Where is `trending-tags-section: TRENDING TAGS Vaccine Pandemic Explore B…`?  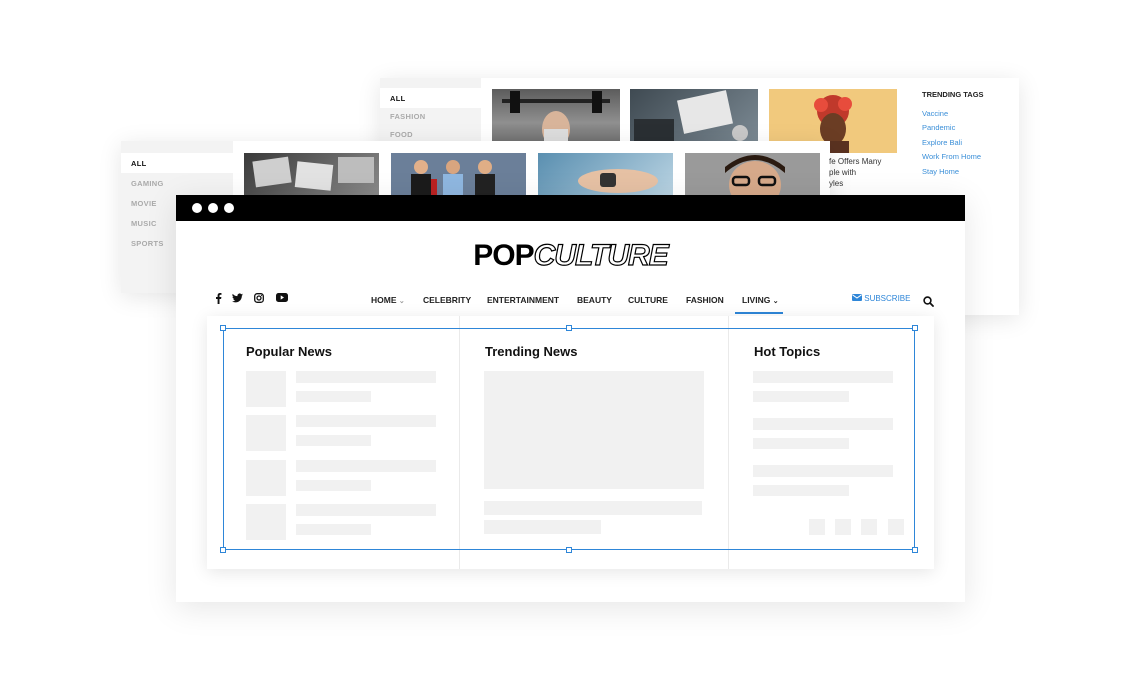 trending-tags-section: TRENDING TAGS Vaccine Pandemic Explore B… is located at coordinates (967, 145).